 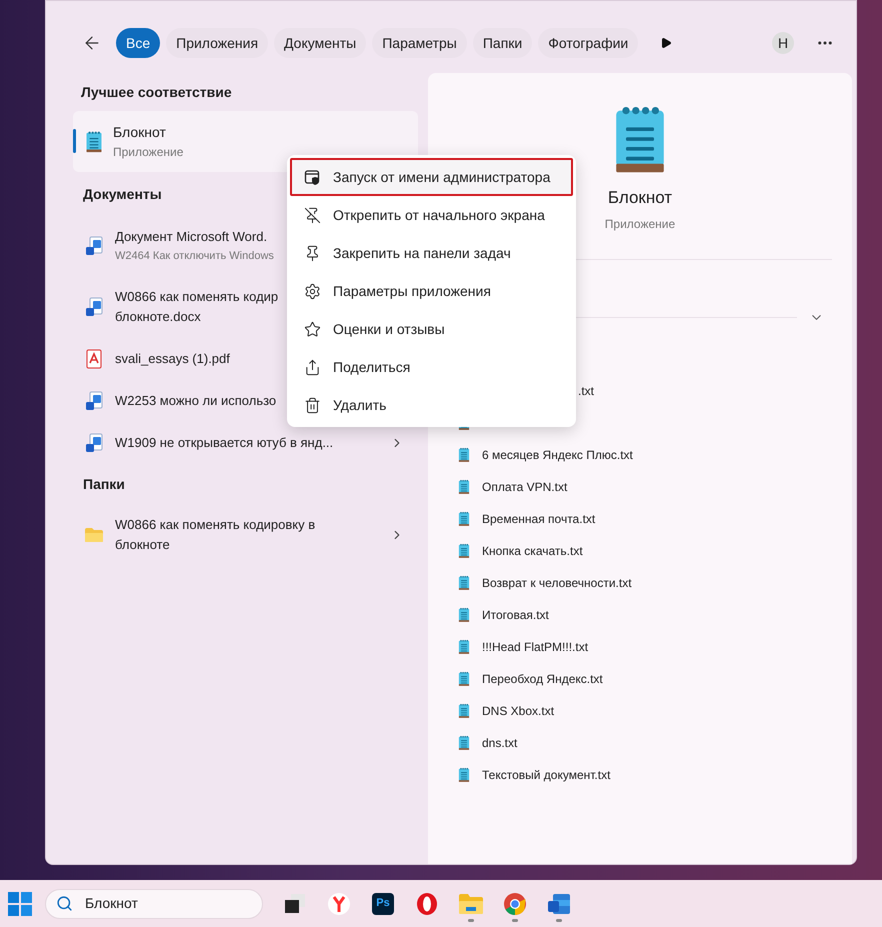 What do you see at coordinates (640, 486) in the screenshot?
I see `recent-file: Оплата VPN.txt` at bounding box center [640, 486].